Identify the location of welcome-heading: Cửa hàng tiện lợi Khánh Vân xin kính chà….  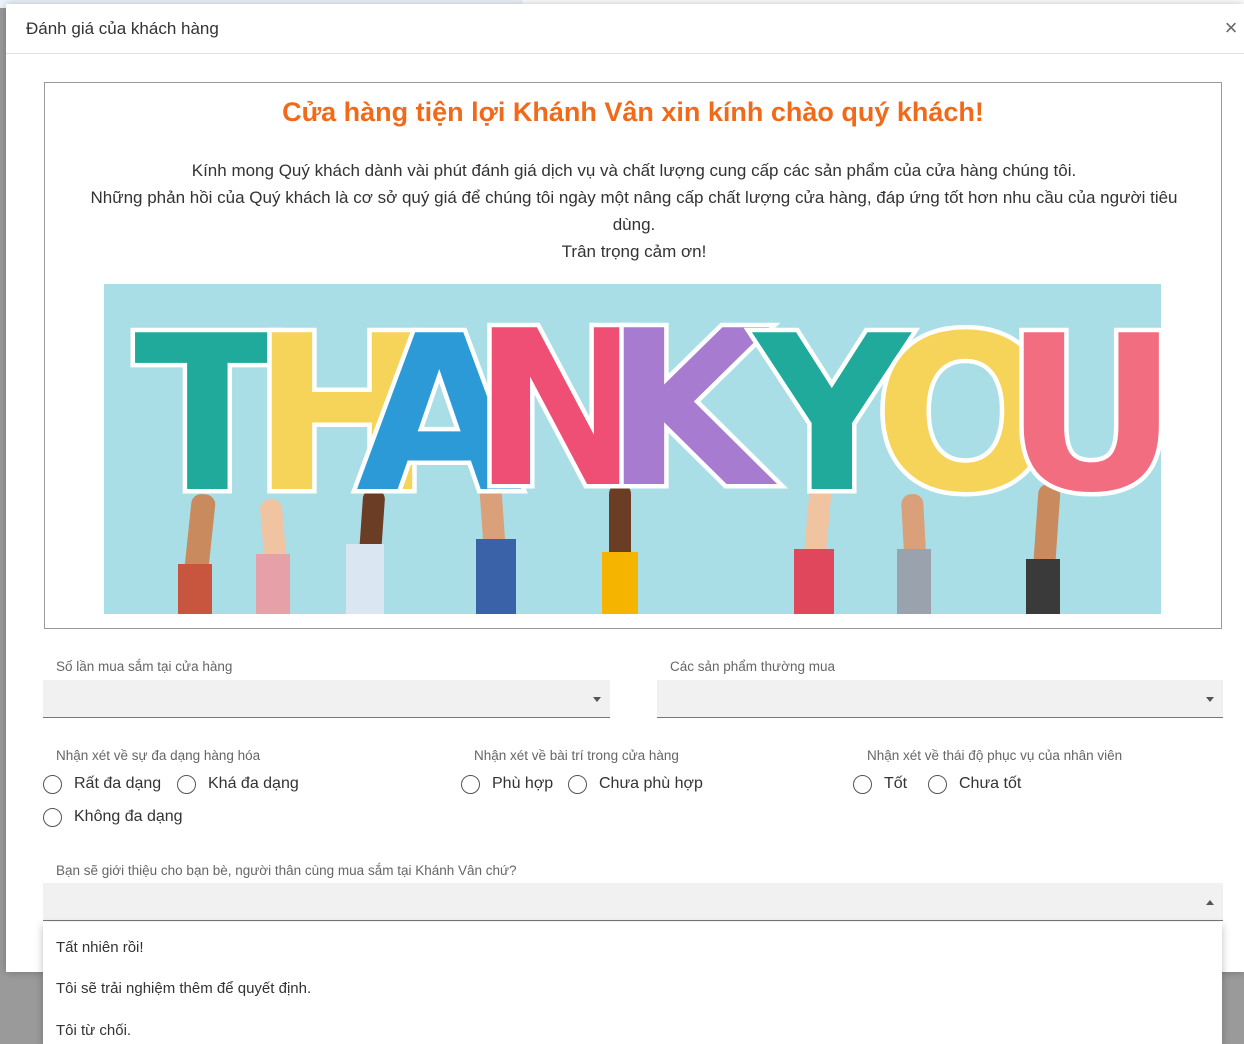
(633, 112).